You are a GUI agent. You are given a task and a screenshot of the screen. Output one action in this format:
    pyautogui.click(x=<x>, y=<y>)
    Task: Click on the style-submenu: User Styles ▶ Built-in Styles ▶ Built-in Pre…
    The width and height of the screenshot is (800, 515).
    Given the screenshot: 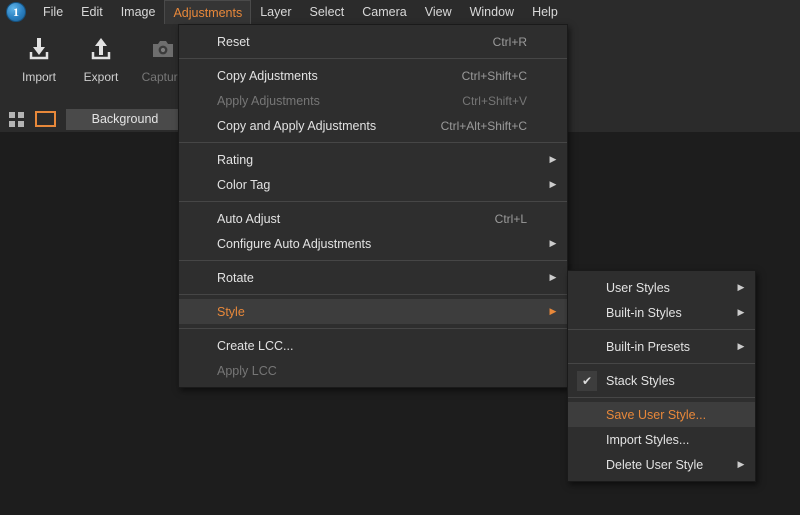 What is the action you would take?
    pyautogui.click(x=661, y=376)
    